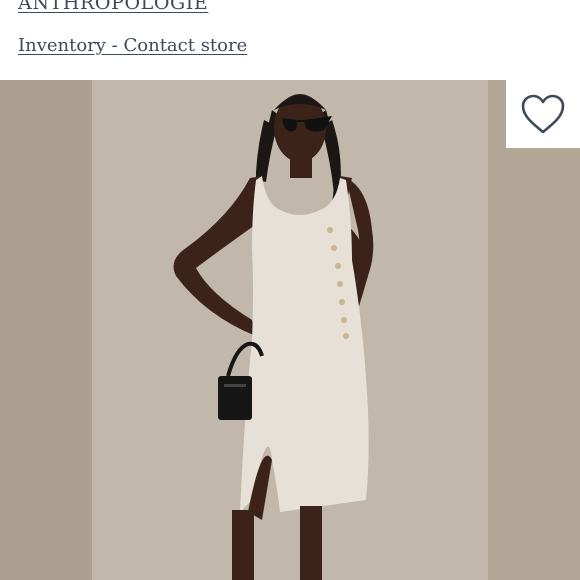  Describe the element at coordinates (46, 330) in the screenshot. I see `backdrop-left` at that location.